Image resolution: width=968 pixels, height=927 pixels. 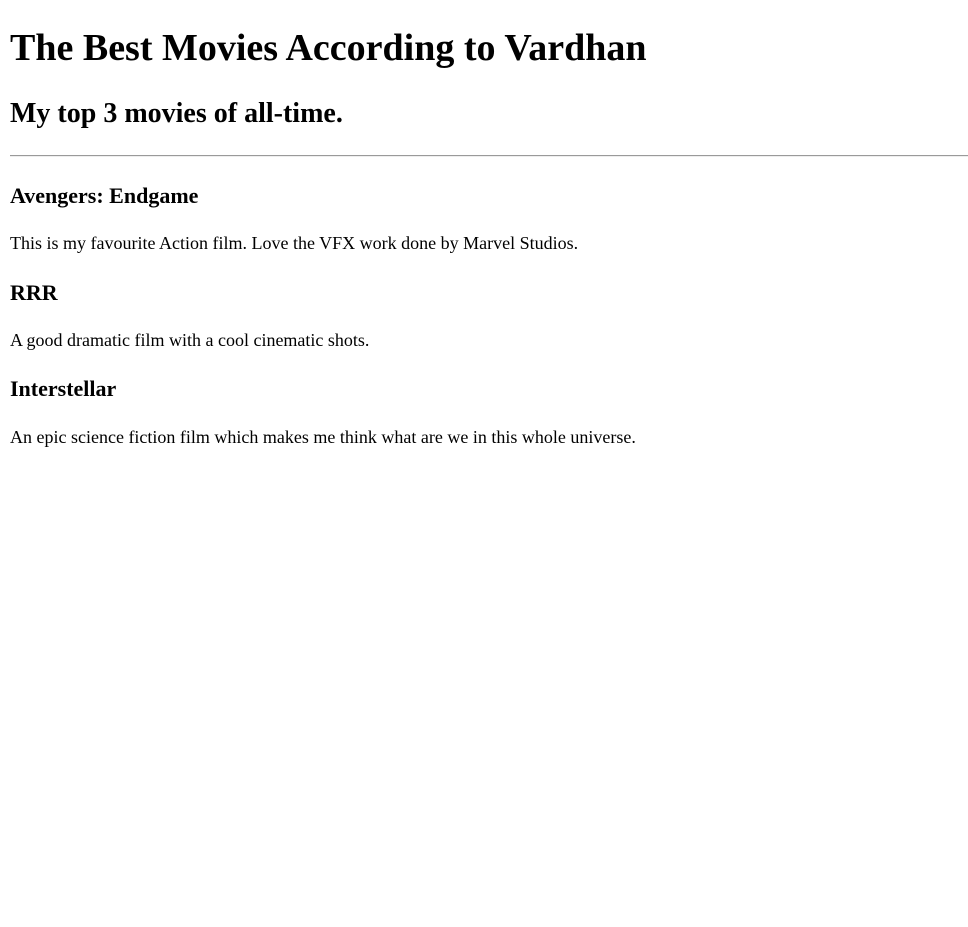 What do you see at coordinates (328, 48) in the screenshot?
I see `page-title: The Best Movies According to Vardhan` at bounding box center [328, 48].